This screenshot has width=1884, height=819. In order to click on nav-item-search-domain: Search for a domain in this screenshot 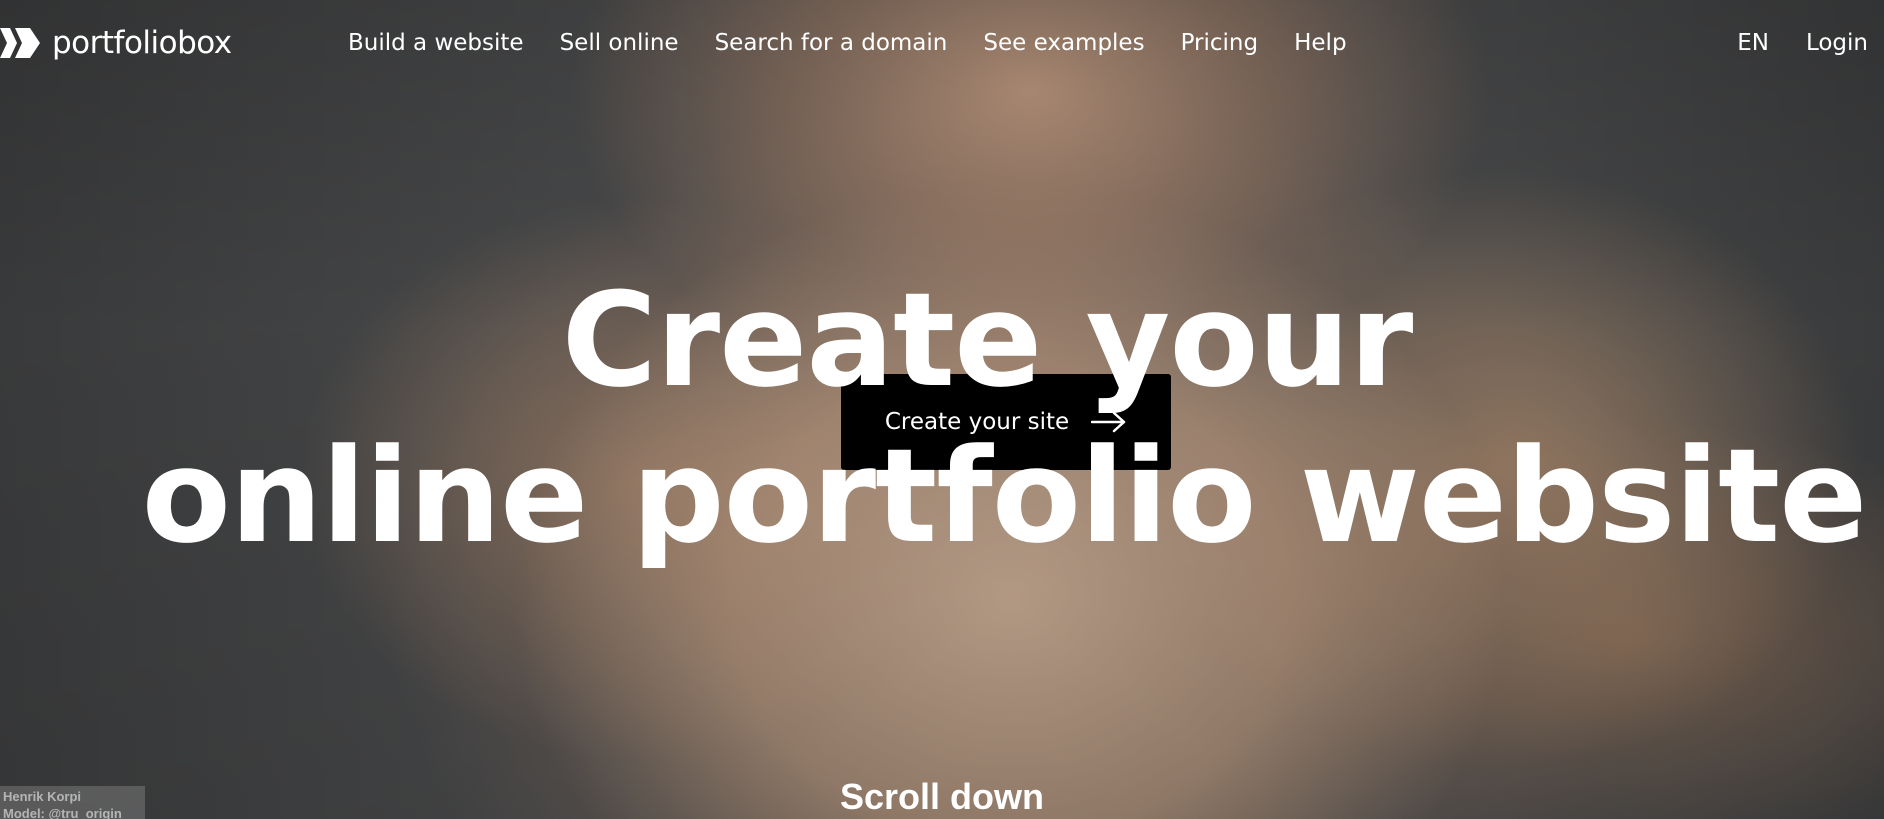, I will do `click(831, 43)`.